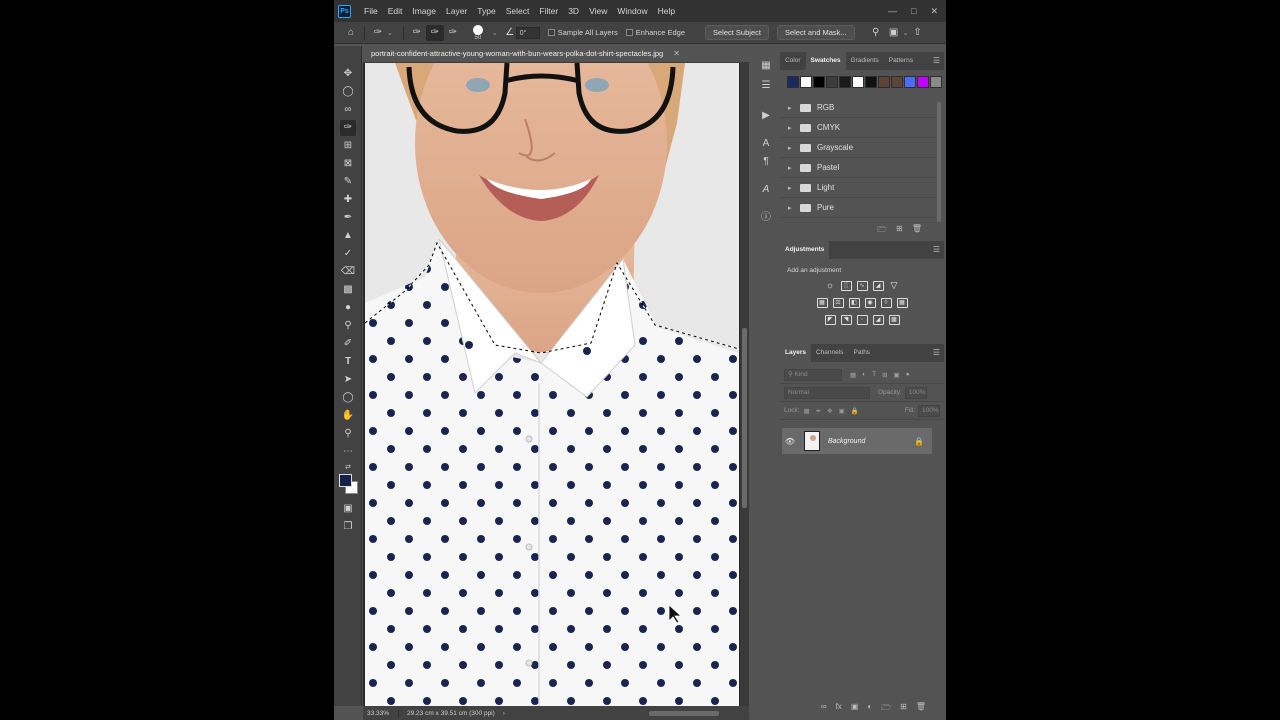  Describe the element at coordinates (348, 509) in the screenshot. I see `quick-mask-icon: ▣` at that location.